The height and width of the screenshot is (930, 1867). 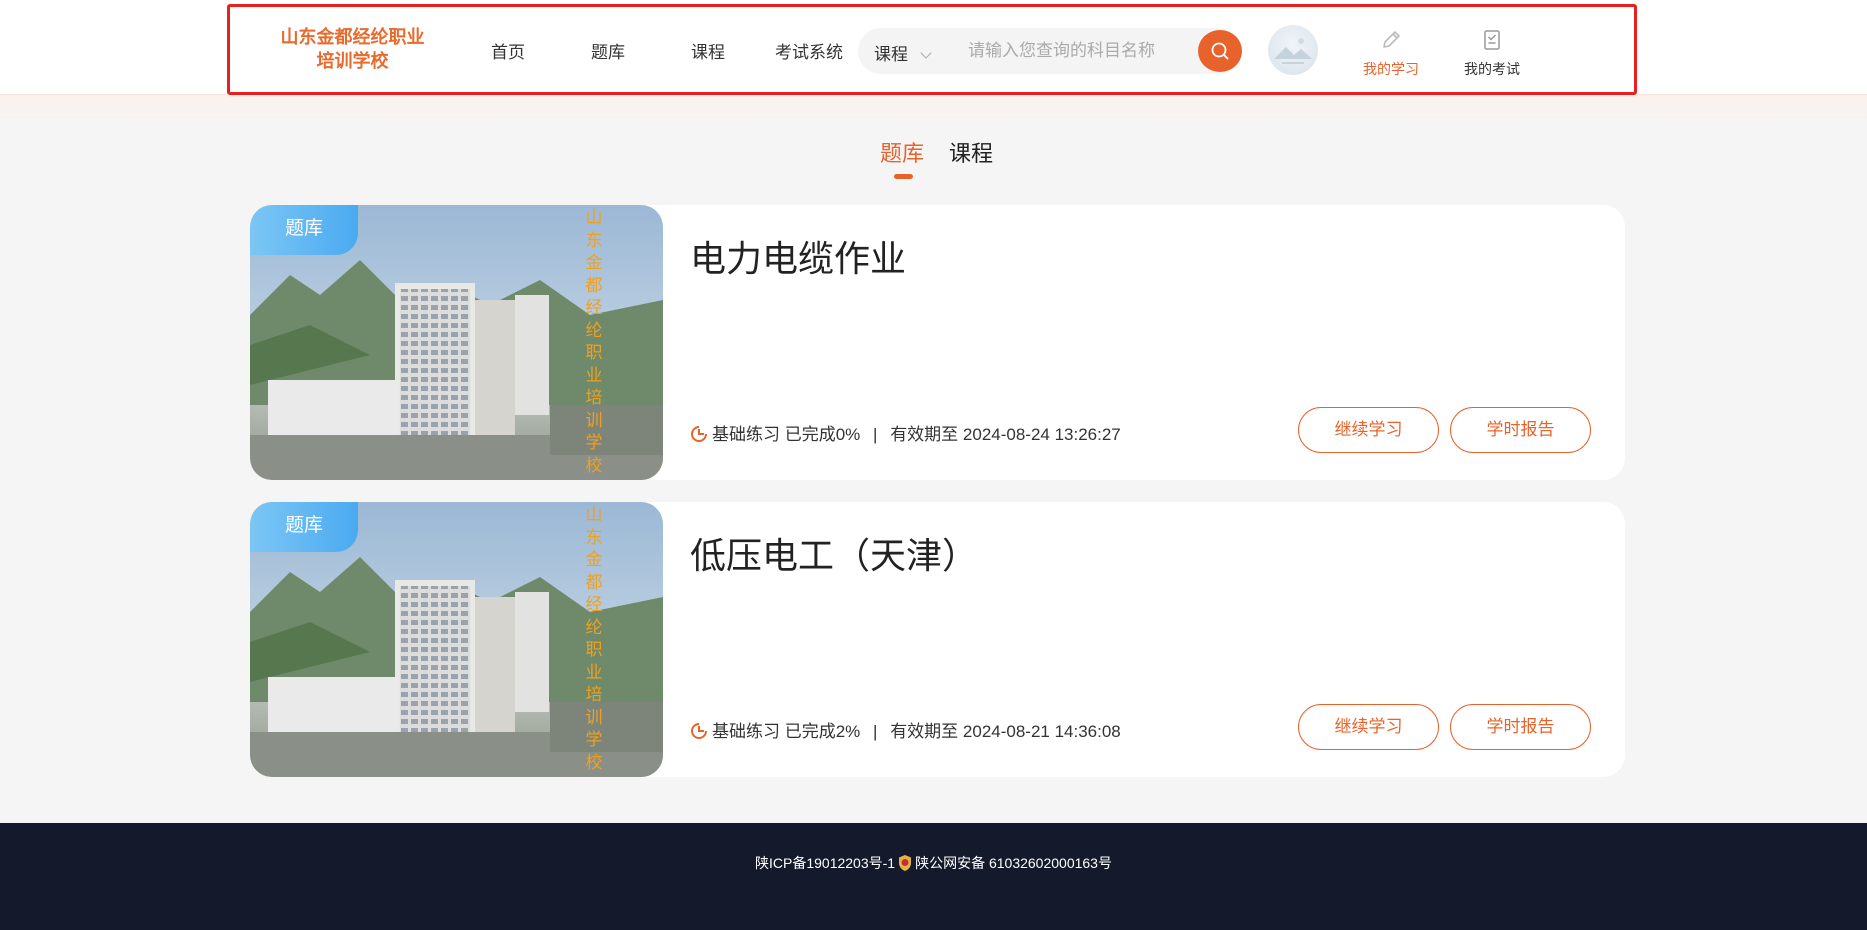 I want to click on search-bar: 课程, so click(x=1050, y=51).